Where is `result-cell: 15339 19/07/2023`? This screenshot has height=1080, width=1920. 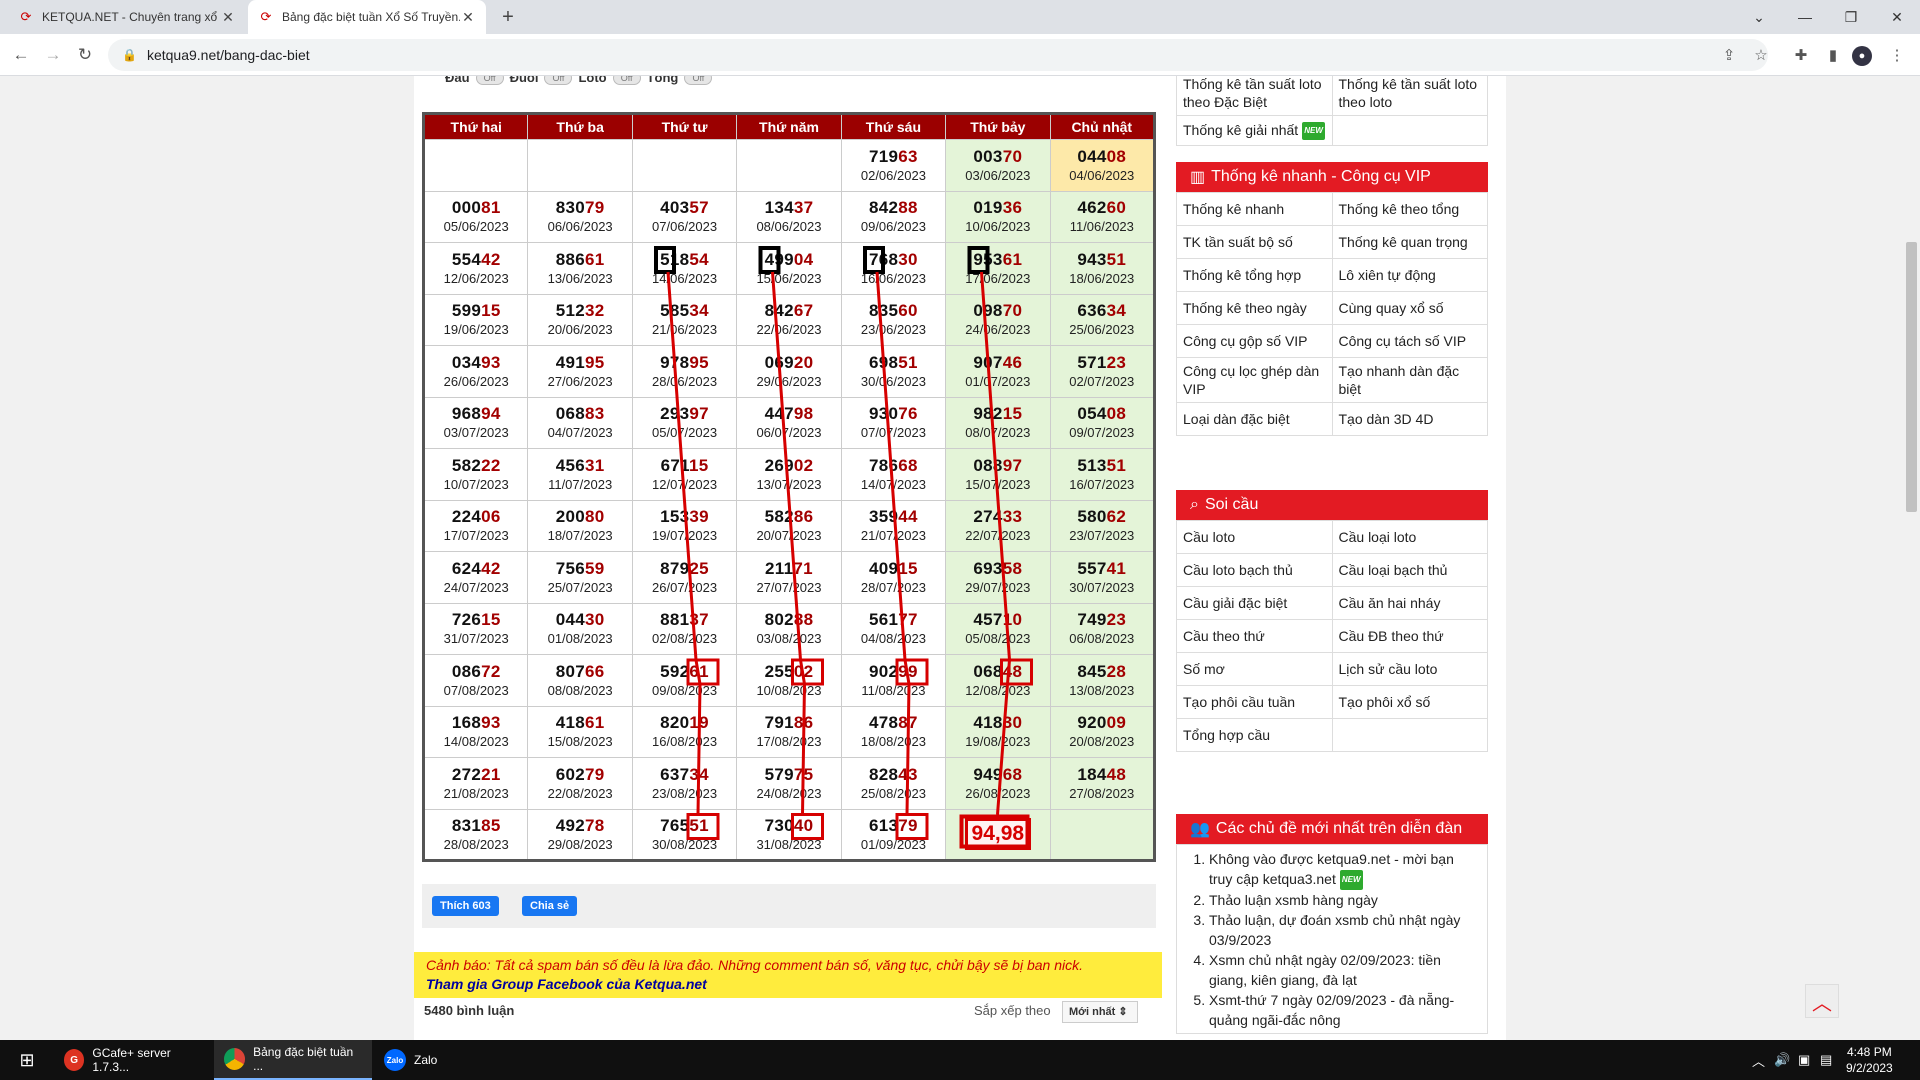 result-cell: 15339 19/07/2023 is located at coordinates (684, 525).